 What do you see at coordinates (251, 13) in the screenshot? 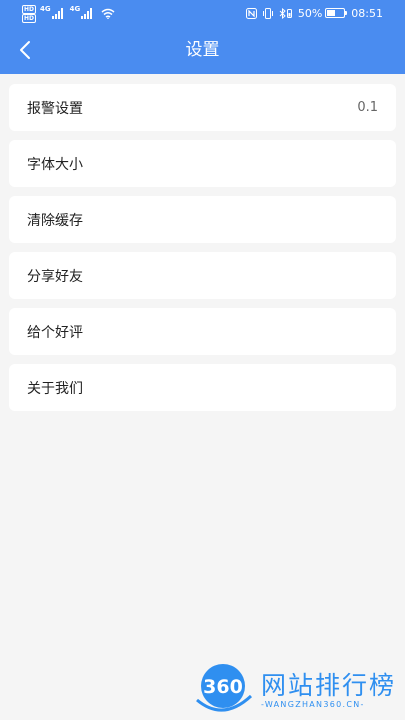
I see `nfc-icon` at bounding box center [251, 13].